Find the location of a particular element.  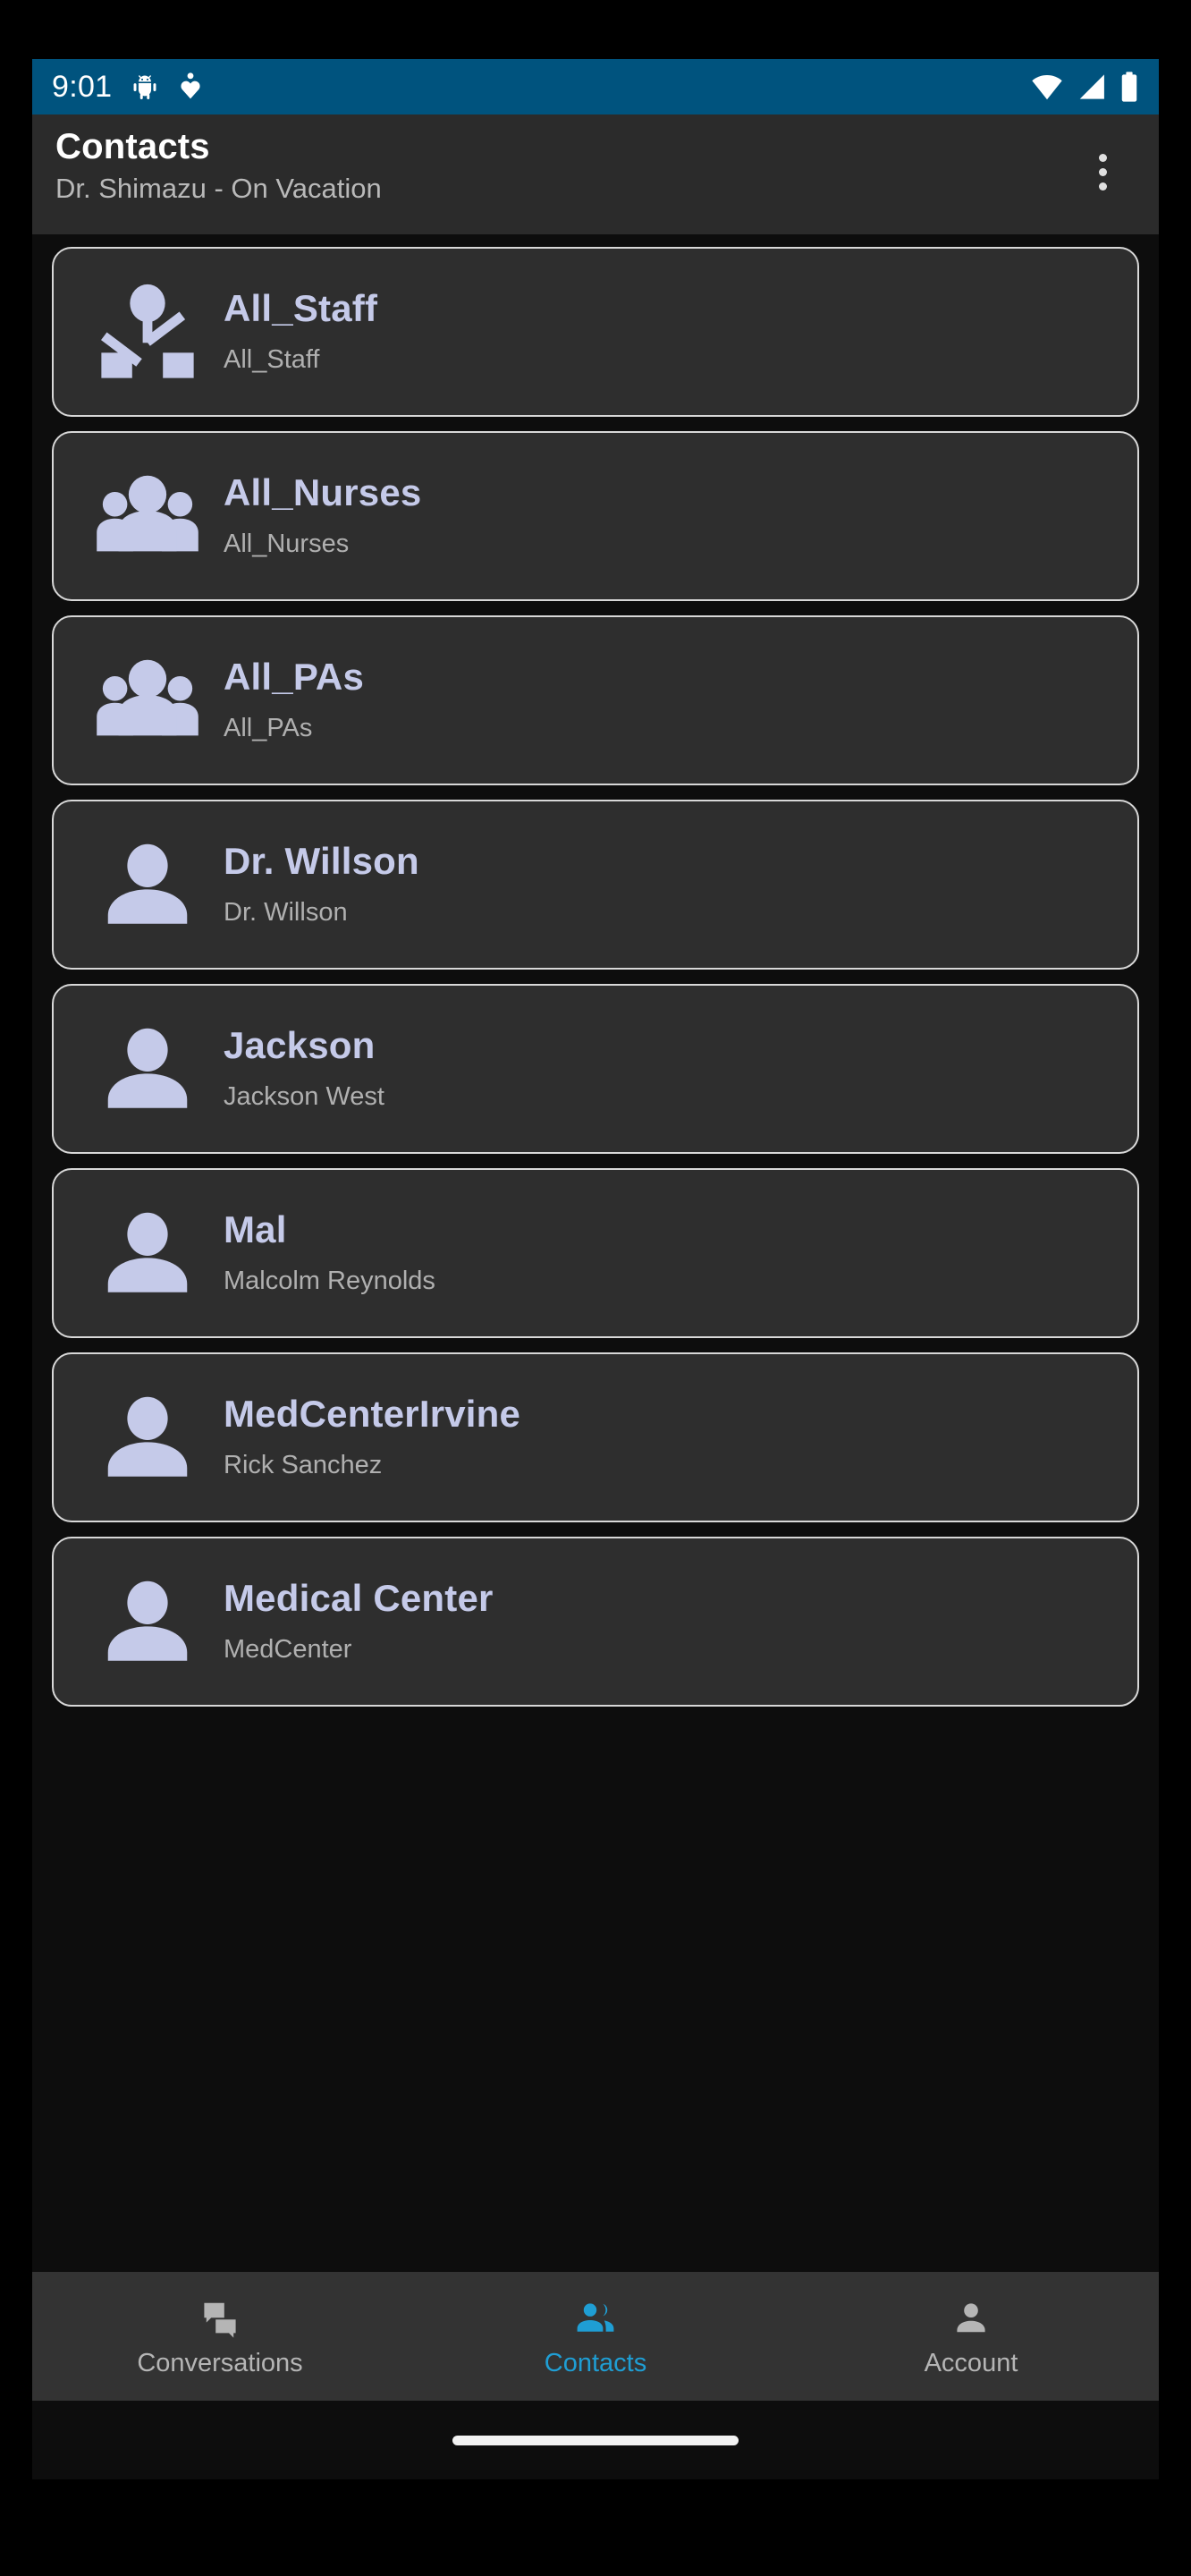

app-bar: Contacts Dr. Shimazu - On Vacation is located at coordinates (595, 174).